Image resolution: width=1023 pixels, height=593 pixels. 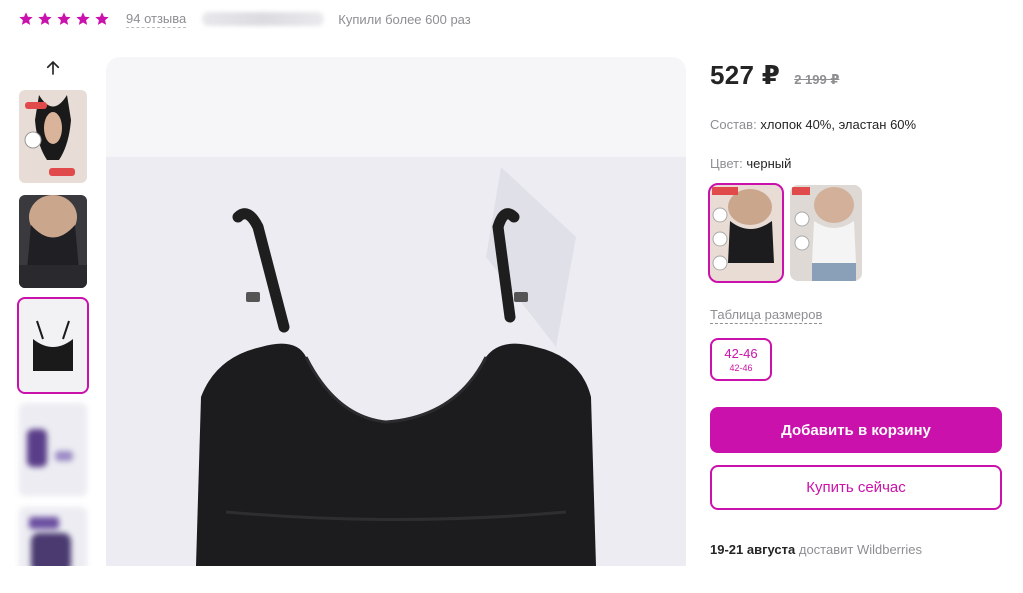 What do you see at coordinates (741, 353) in the screenshot?
I see `size-main-label: 42-46` at bounding box center [741, 353].